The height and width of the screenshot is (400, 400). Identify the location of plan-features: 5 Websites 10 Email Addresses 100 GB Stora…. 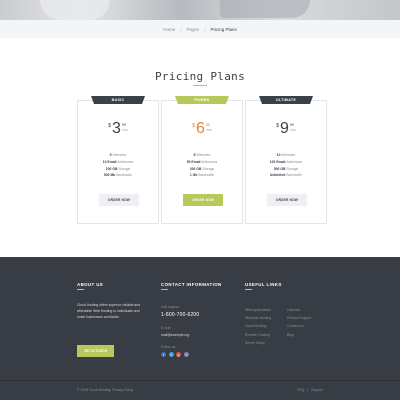
(118, 165).